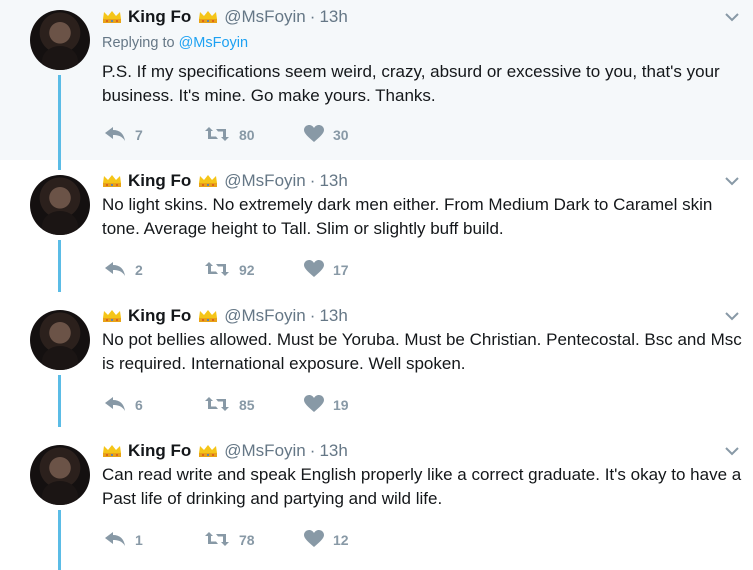  I want to click on retweet-button: 92, so click(254, 270).